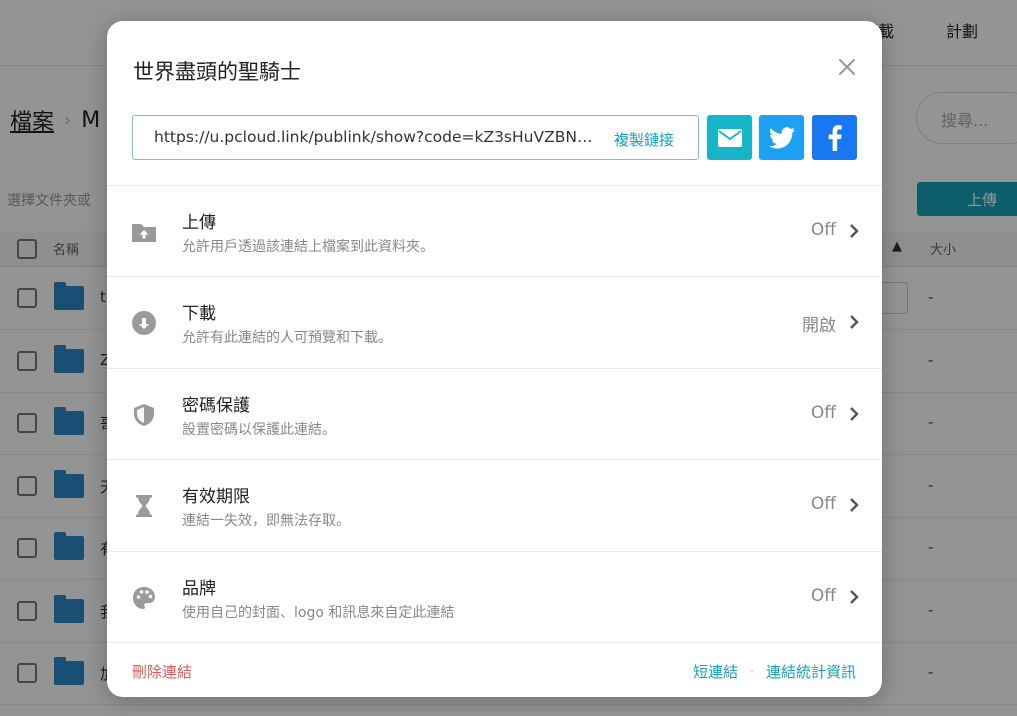 This screenshot has width=1017, height=716. What do you see at coordinates (144, 506) in the screenshot?
I see `hourglass-icon` at bounding box center [144, 506].